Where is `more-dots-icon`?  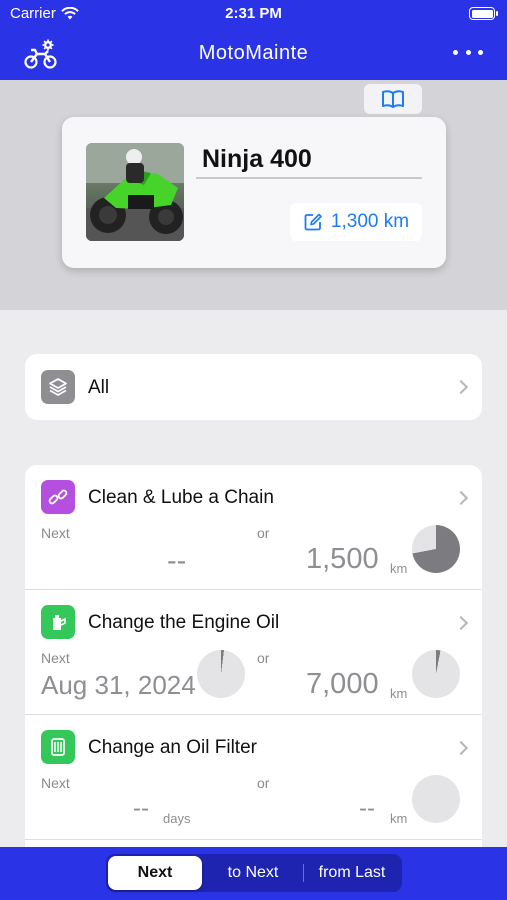
more-dots-icon is located at coordinates (455, 52).